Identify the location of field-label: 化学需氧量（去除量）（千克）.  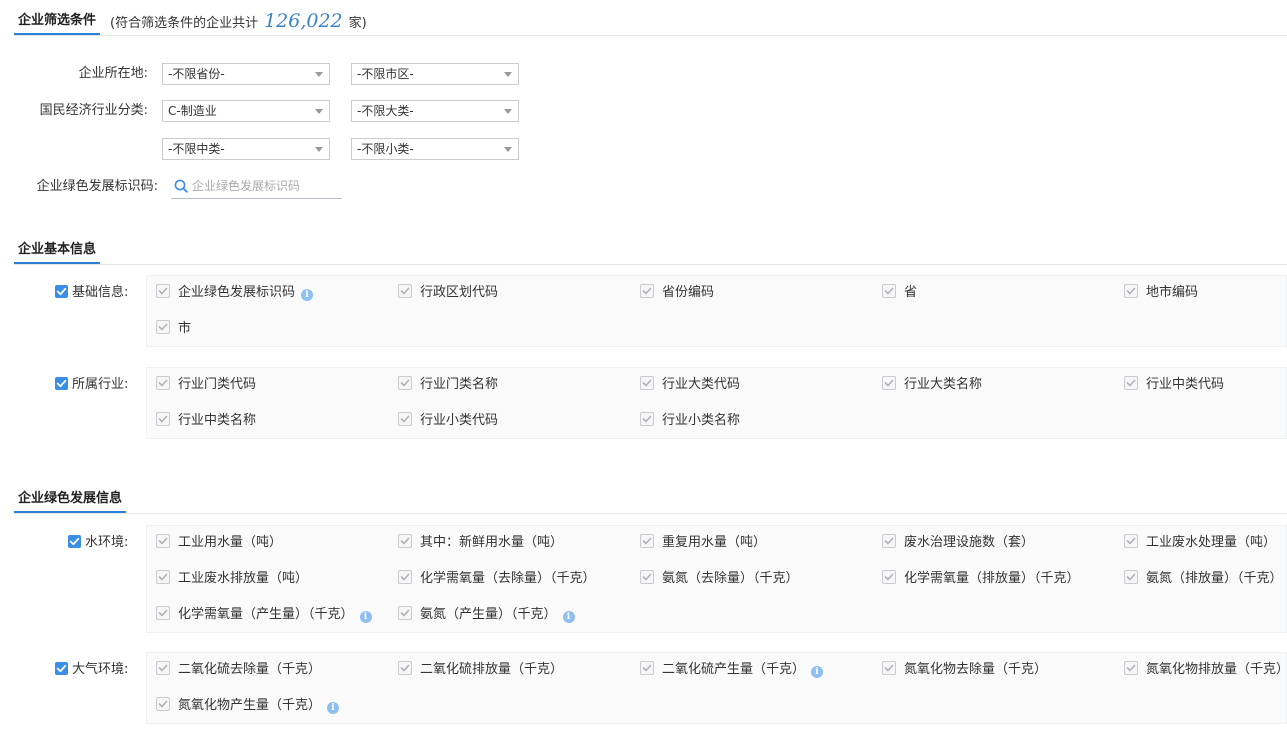
(508, 578).